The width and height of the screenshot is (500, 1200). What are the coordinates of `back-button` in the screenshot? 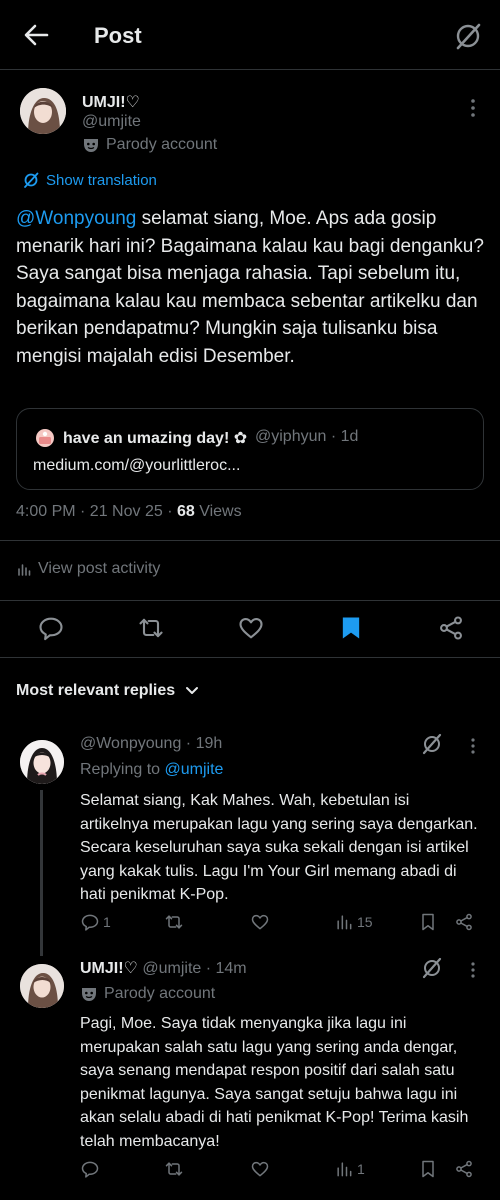 It's located at (37, 35).